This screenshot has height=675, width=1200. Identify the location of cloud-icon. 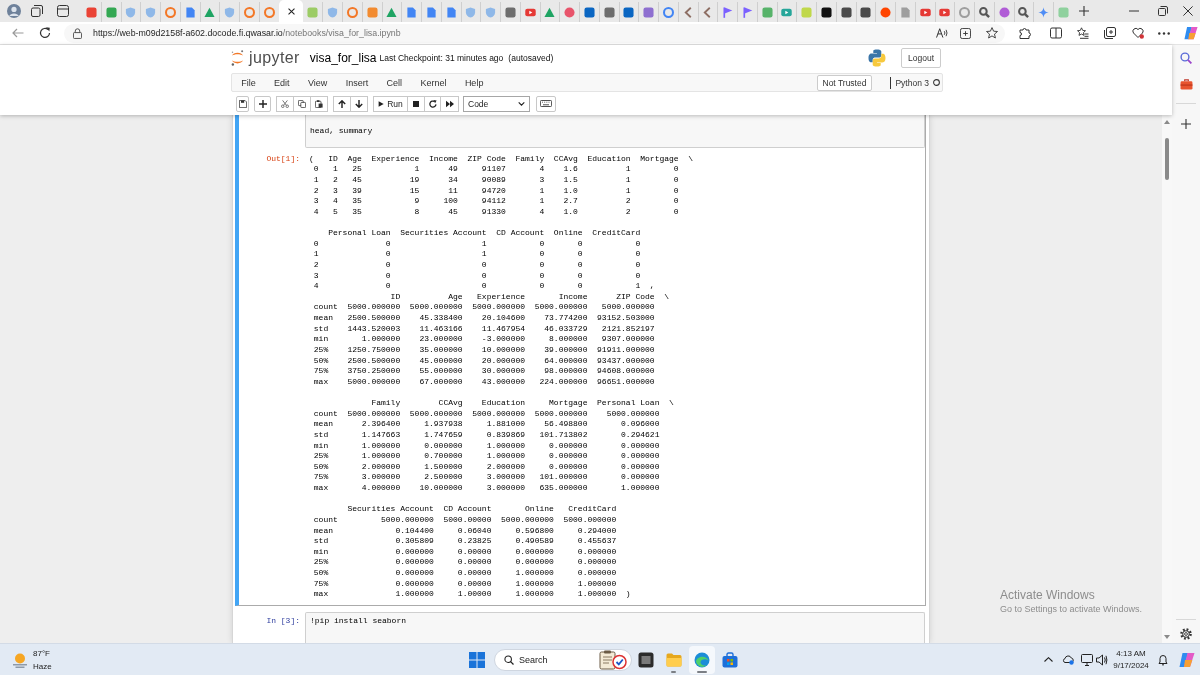
(1068, 659).